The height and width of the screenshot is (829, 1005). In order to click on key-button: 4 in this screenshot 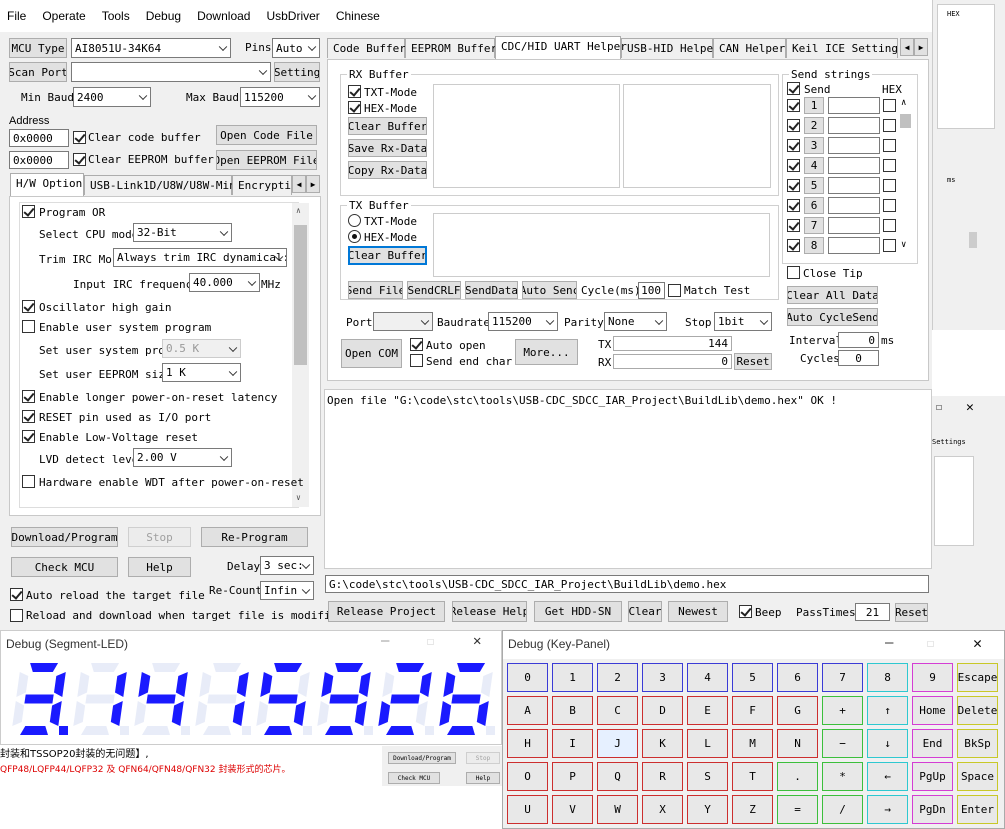, I will do `click(707, 677)`.